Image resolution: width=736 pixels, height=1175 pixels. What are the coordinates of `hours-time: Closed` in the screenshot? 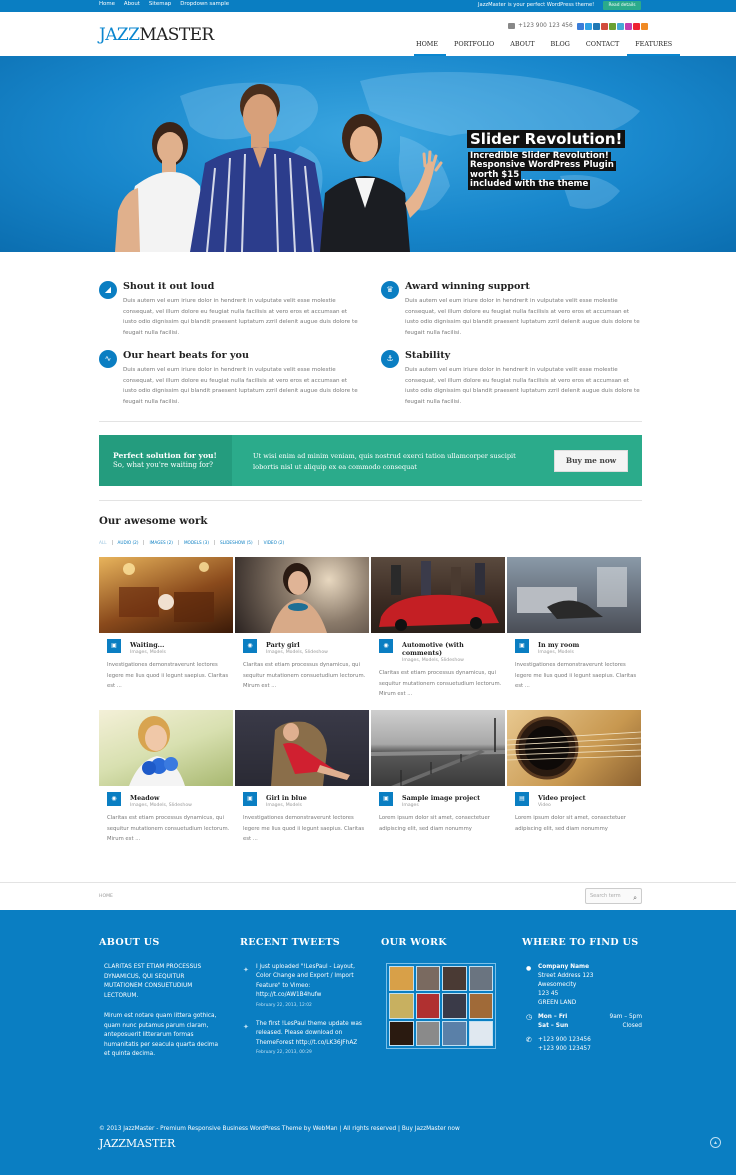 It's located at (632, 1026).